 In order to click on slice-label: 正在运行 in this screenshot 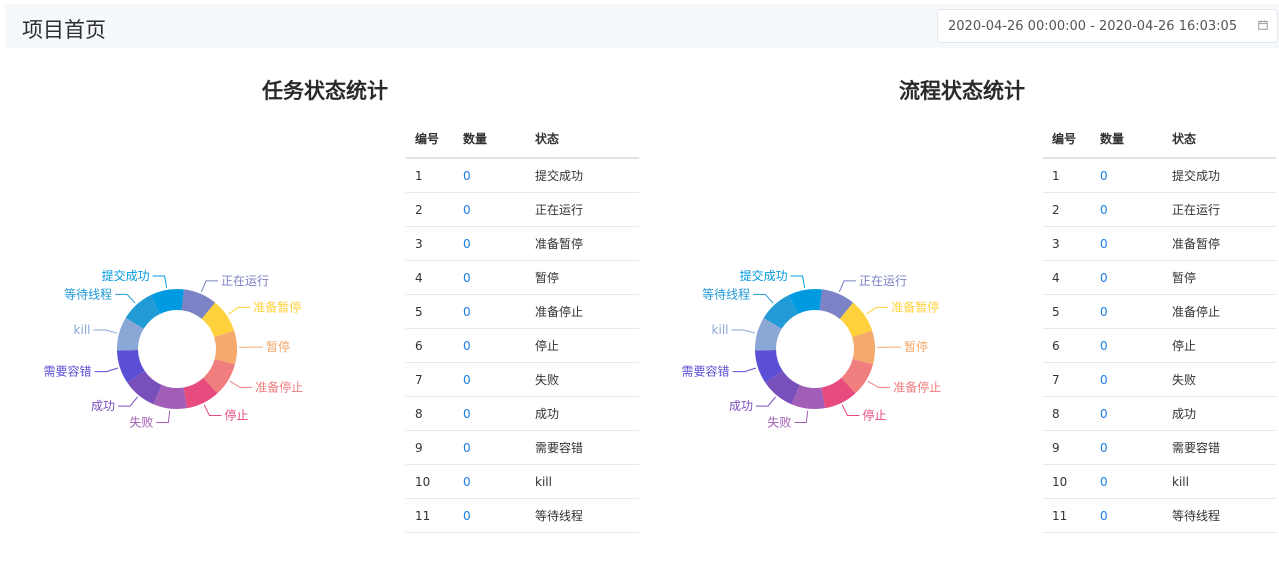, I will do `click(883, 281)`.